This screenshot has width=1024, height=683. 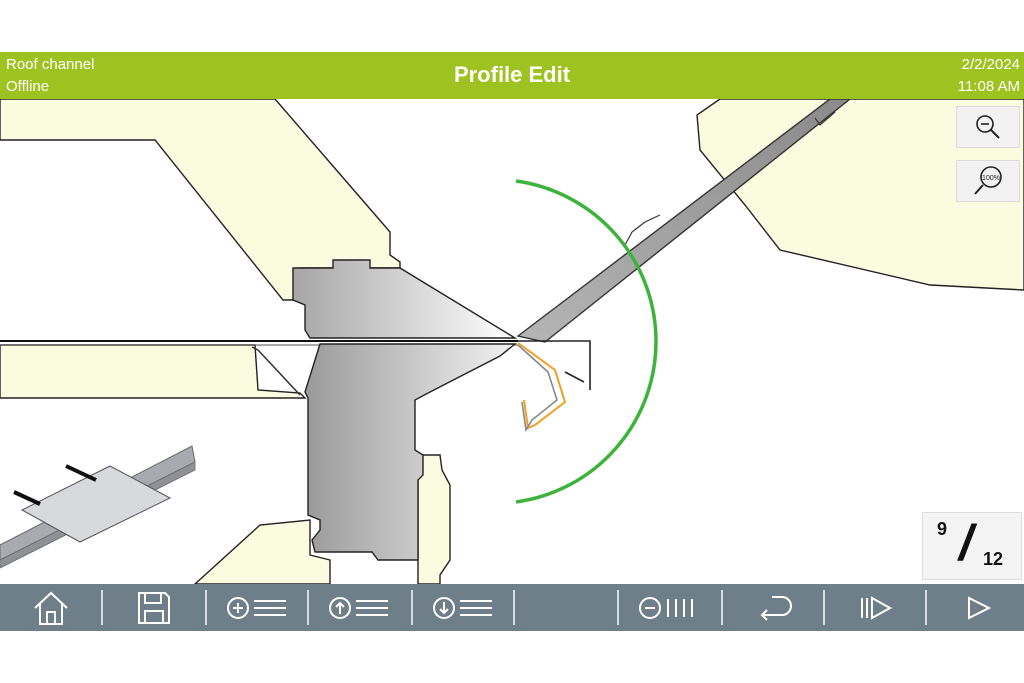 I want to click on undo-icon, so click(x=776, y=608).